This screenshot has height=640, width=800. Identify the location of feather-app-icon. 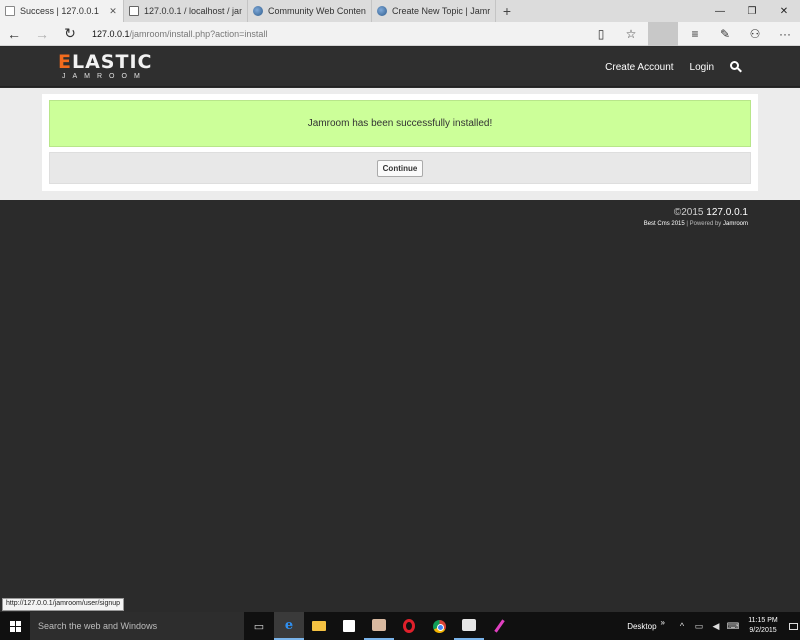
(499, 626).